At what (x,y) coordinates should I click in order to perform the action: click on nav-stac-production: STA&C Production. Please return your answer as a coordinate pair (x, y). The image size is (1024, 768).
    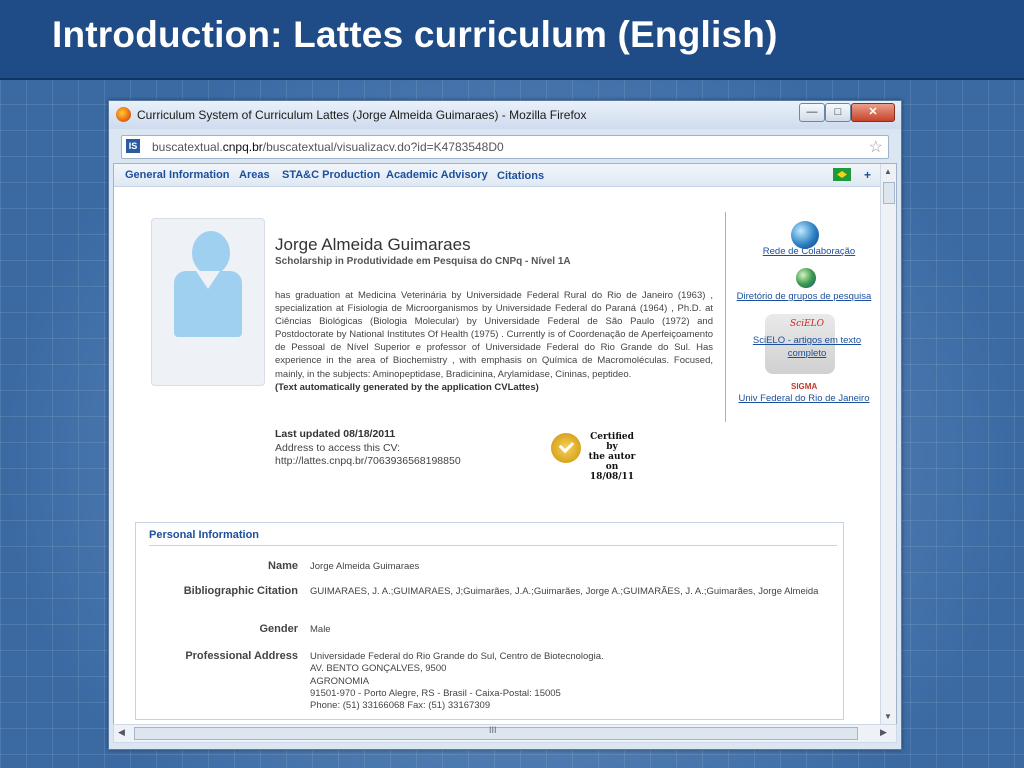
    Looking at the image, I should click on (331, 175).